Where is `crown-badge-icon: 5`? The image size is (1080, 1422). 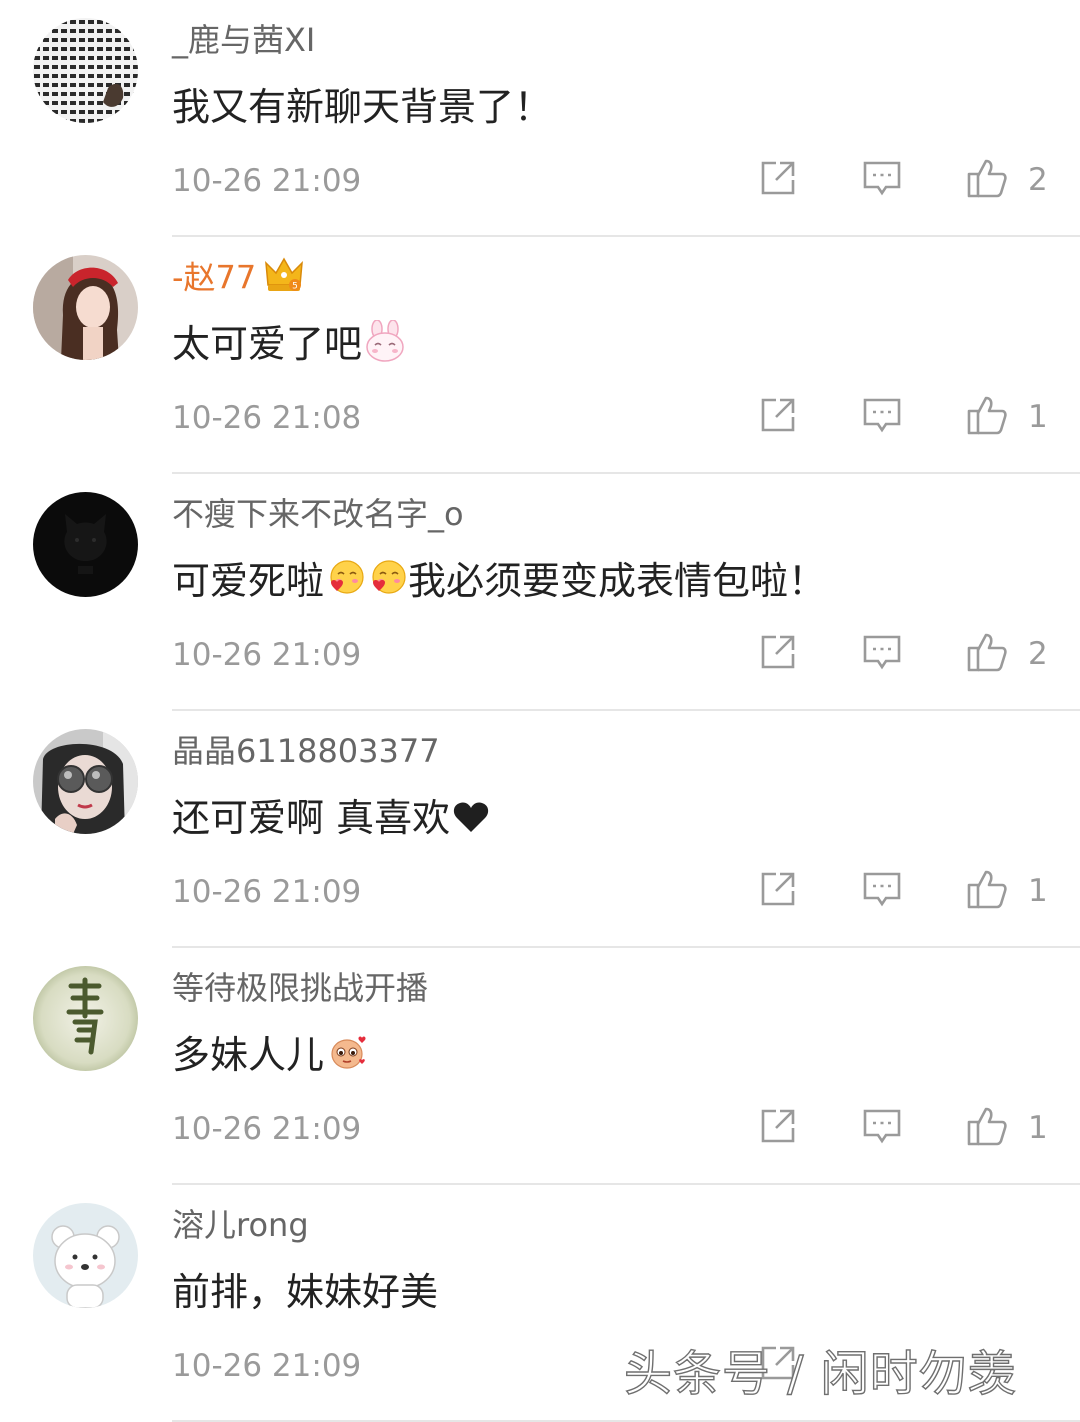 crown-badge-icon: 5 is located at coordinates (284, 279).